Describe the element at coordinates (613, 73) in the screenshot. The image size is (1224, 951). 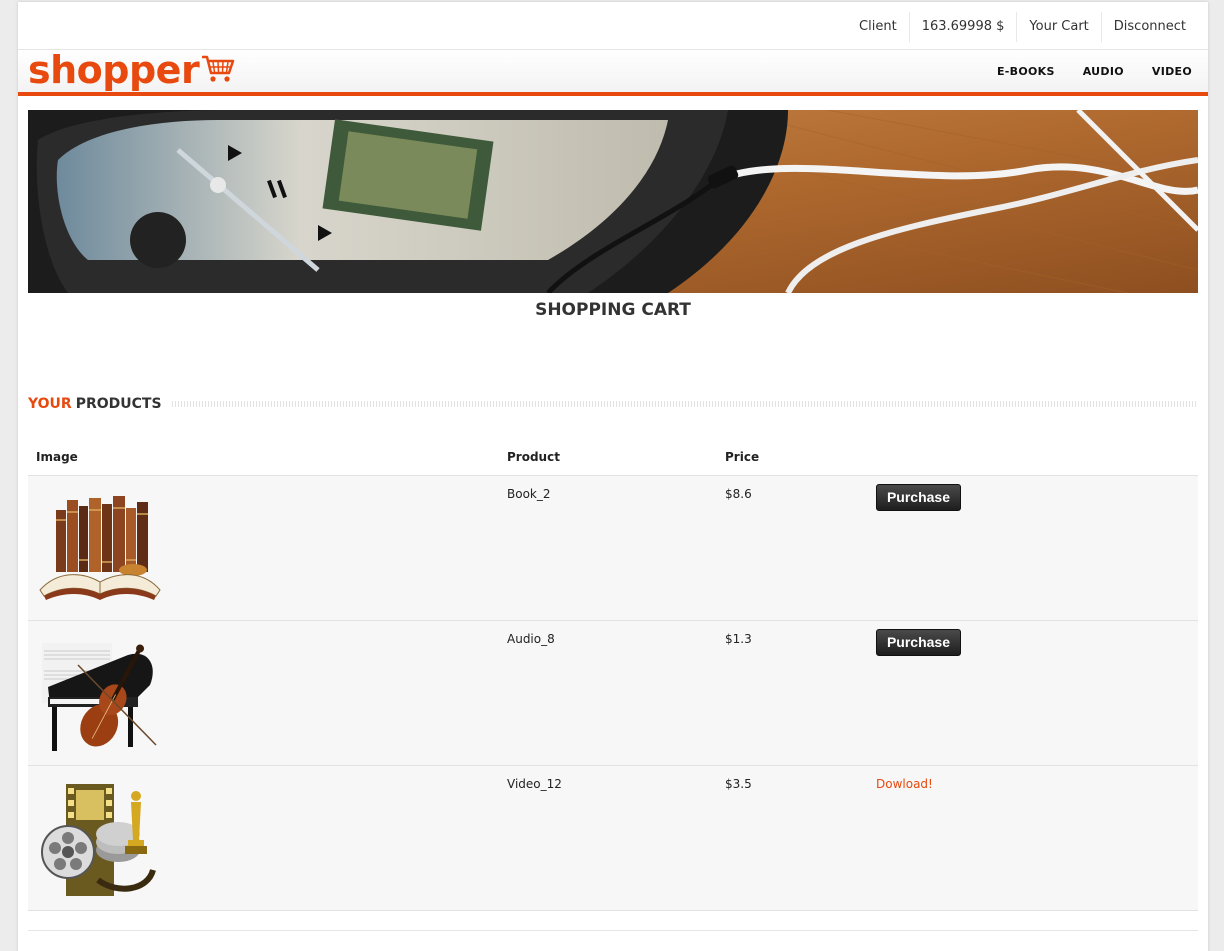
I see `site-header: shopper E-BOOKS AUDIO VIDEO` at that location.